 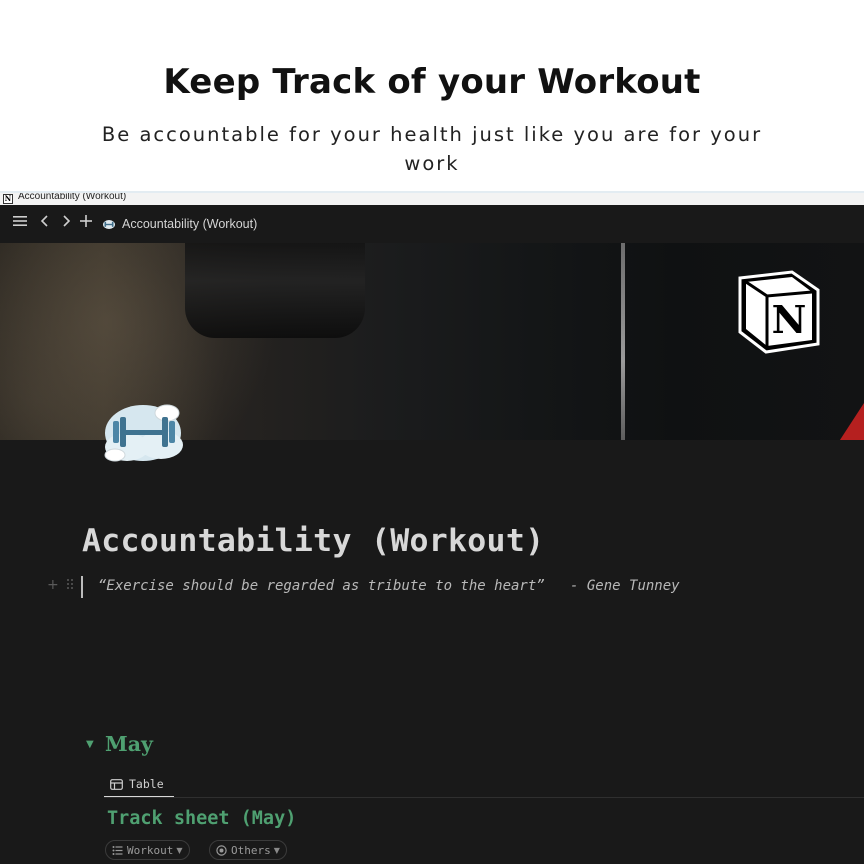 I want to click on database-title: Track sheet (May), so click(x=201, y=818).